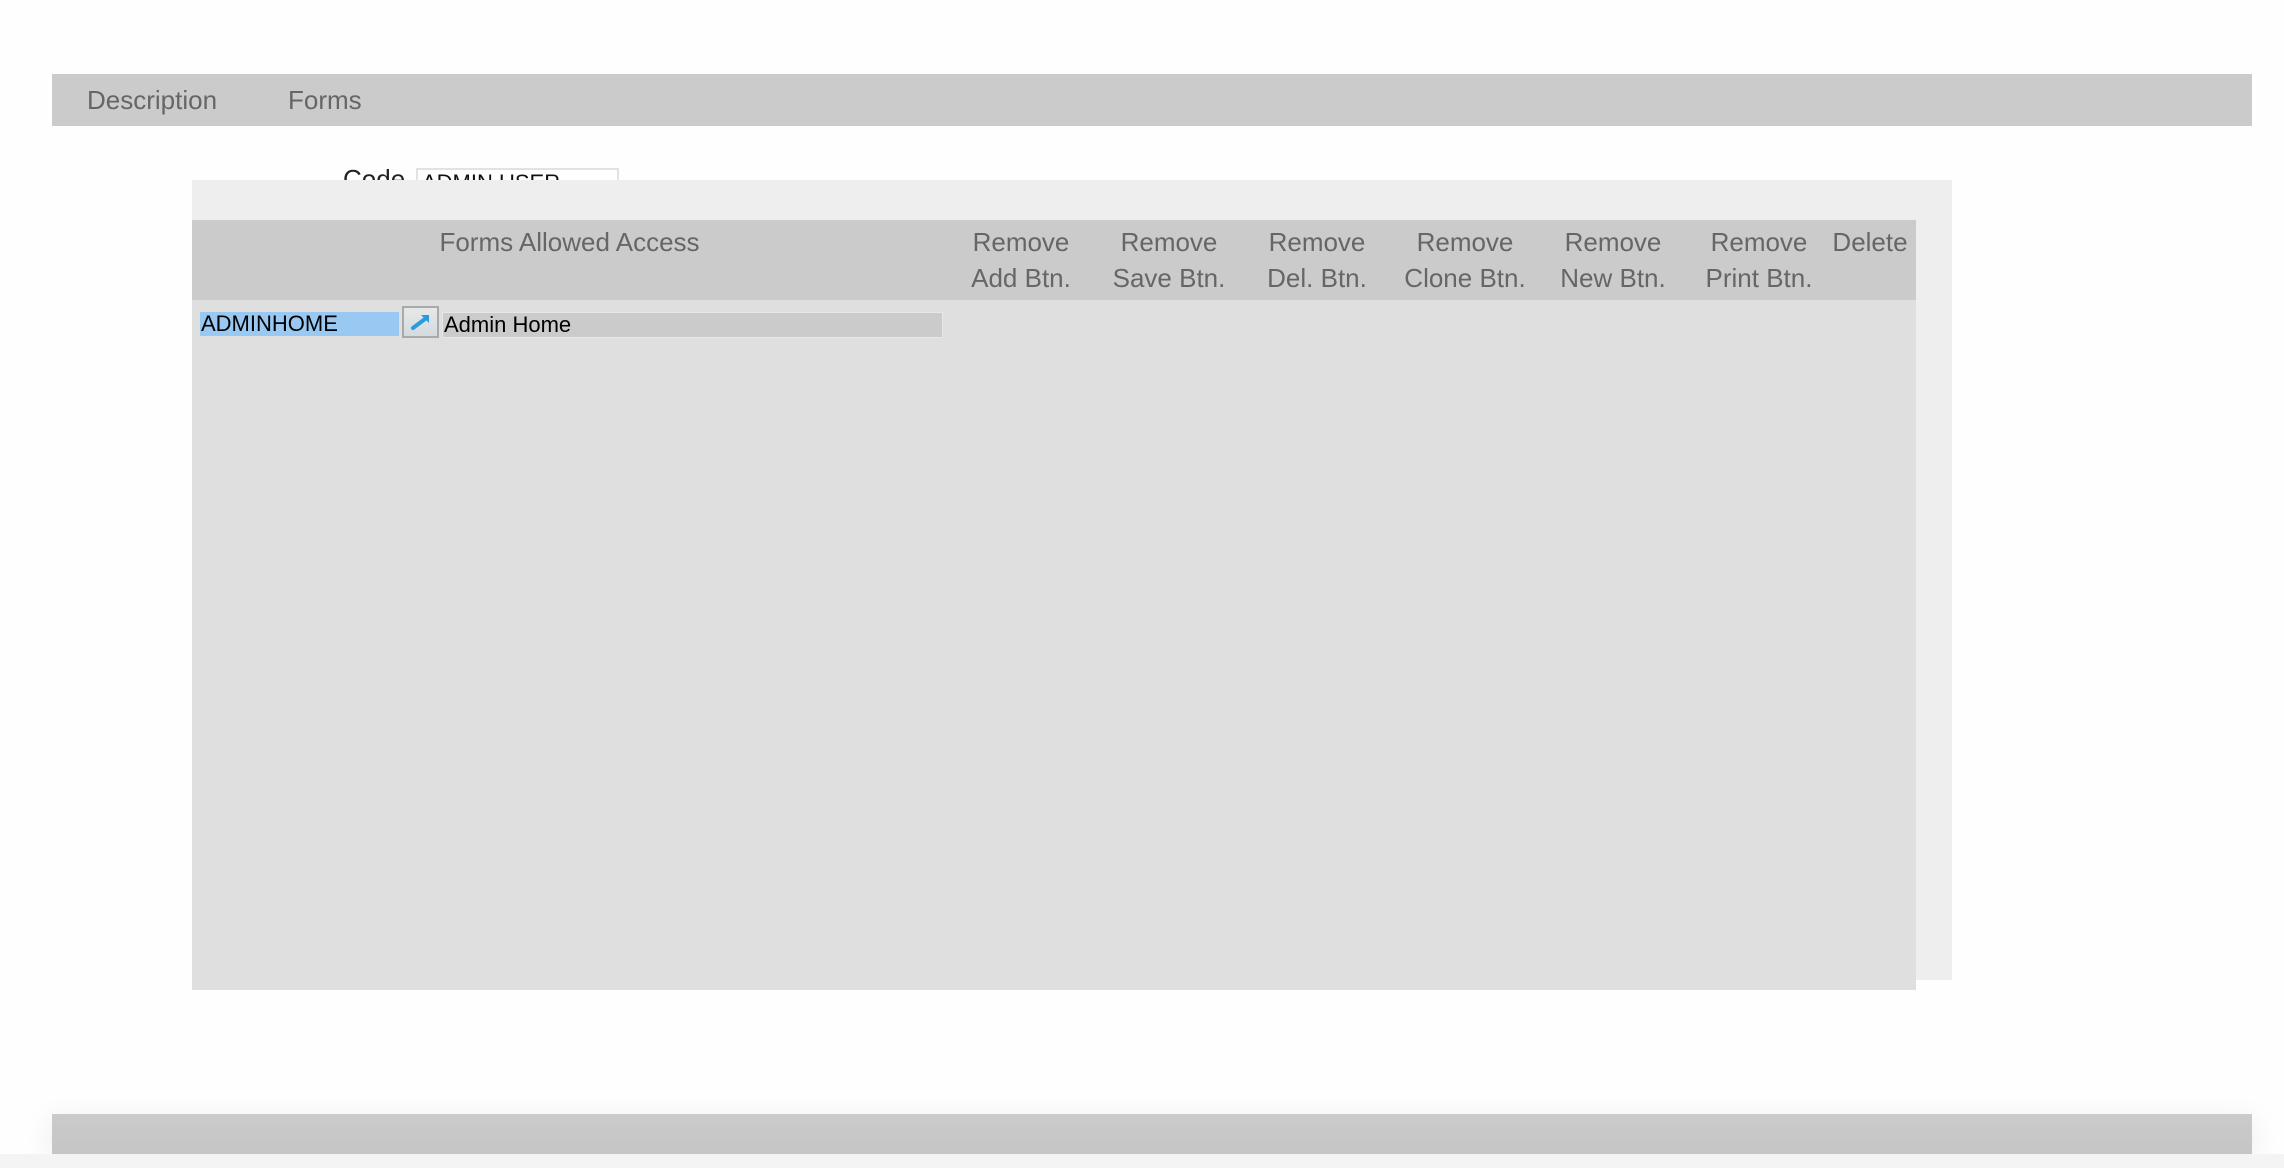 The height and width of the screenshot is (1168, 2284). What do you see at coordinates (569, 260) in the screenshot?
I see `column-header-forms-allowed-access: Forms Allowed Access` at bounding box center [569, 260].